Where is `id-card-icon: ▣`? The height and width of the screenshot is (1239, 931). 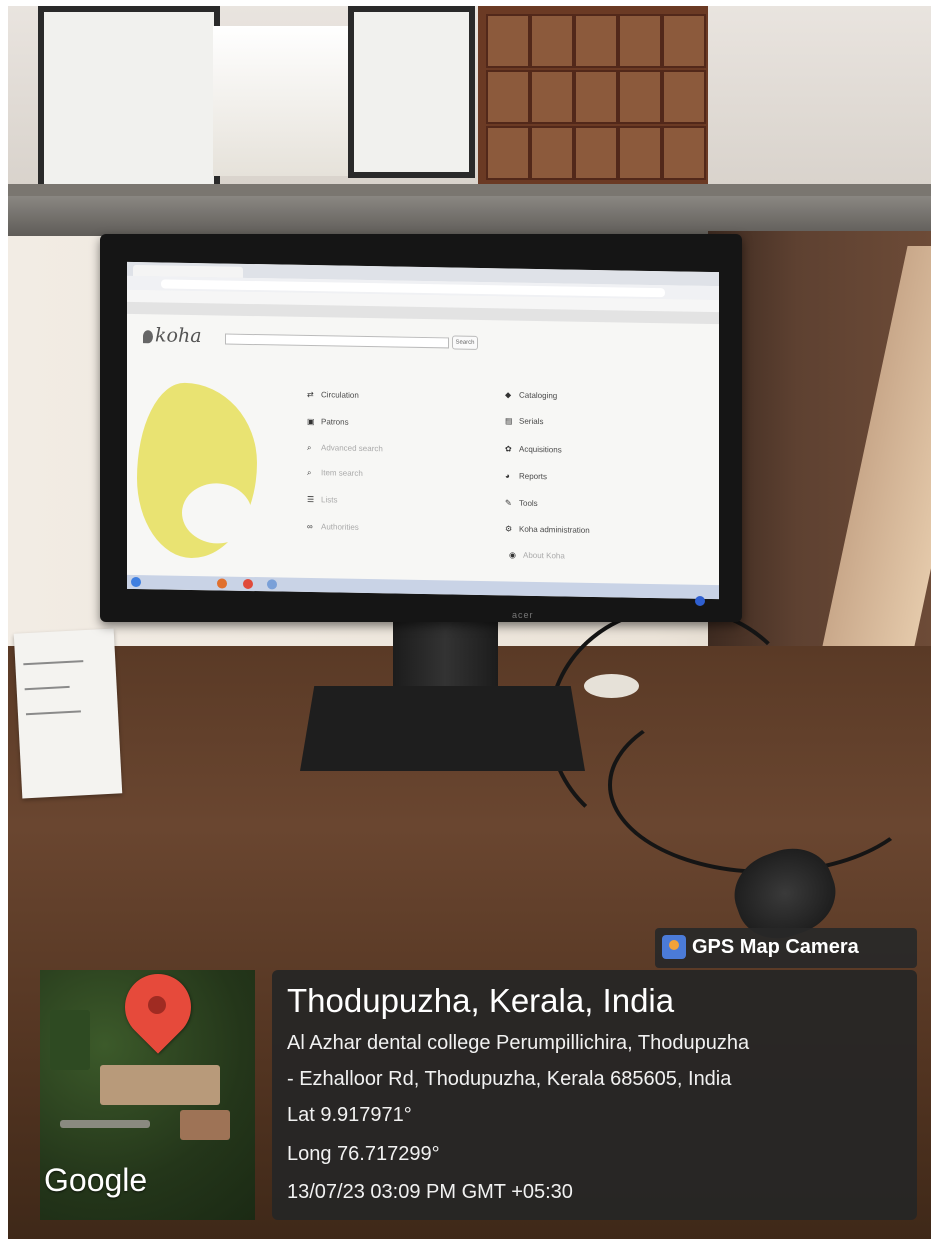
id-card-icon: ▣ is located at coordinates (311, 421).